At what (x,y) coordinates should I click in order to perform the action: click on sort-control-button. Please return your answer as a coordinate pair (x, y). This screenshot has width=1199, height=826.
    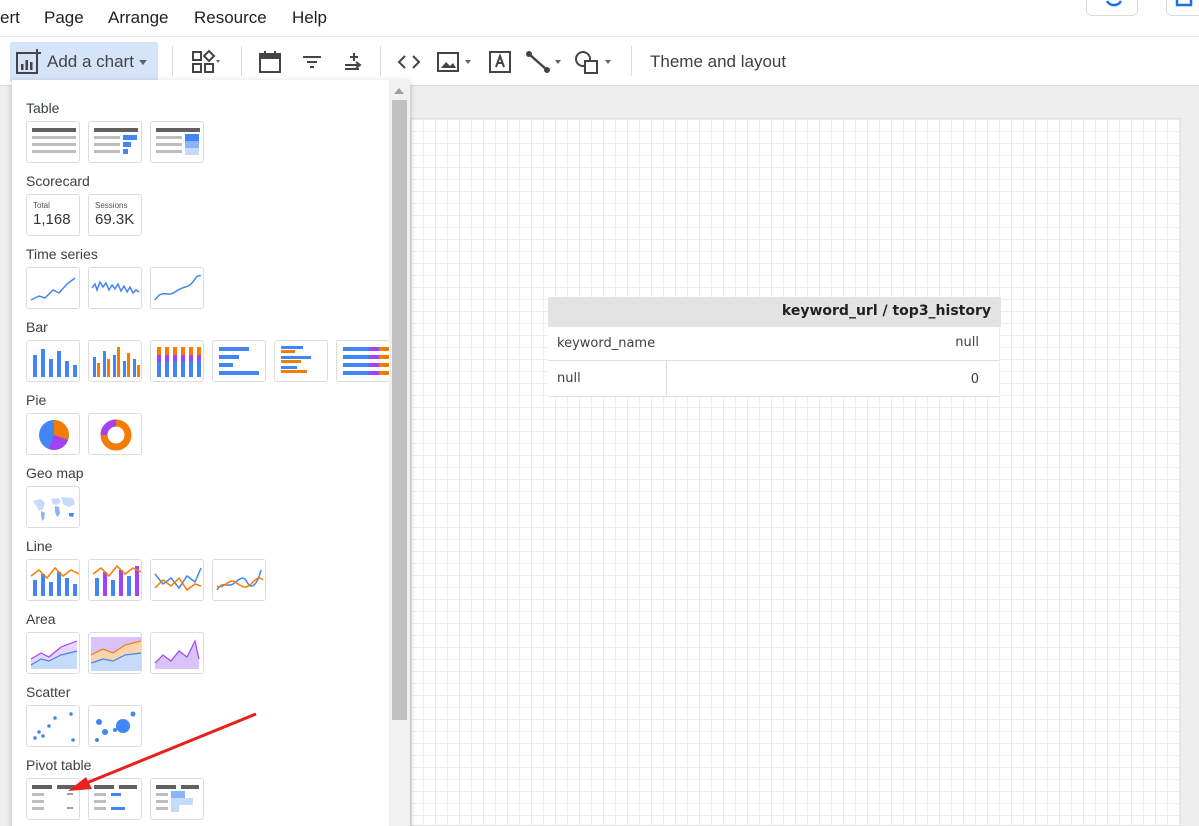
    Looking at the image, I should click on (352, 62).